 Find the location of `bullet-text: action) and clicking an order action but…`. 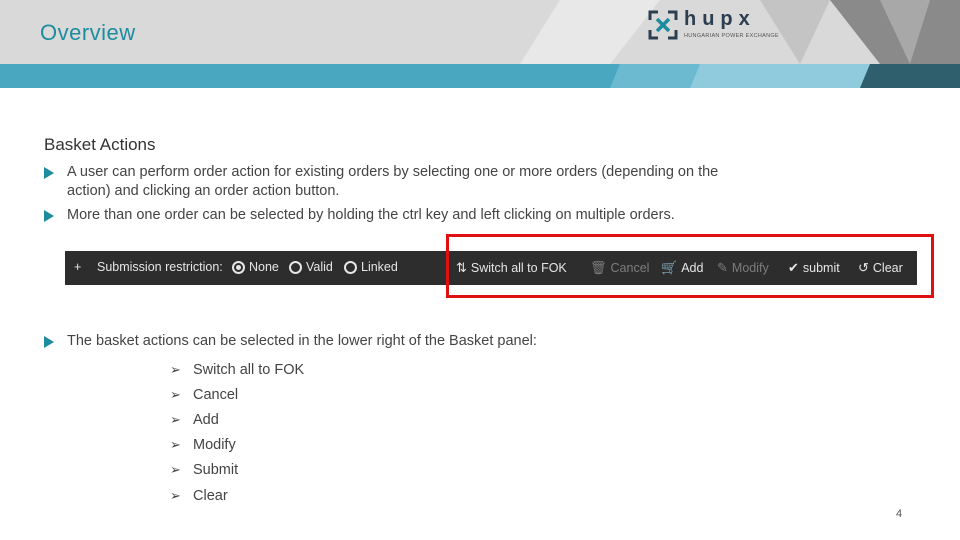

bullet-text: action) and clicking an order action but… is located at coordinates (203, 191).